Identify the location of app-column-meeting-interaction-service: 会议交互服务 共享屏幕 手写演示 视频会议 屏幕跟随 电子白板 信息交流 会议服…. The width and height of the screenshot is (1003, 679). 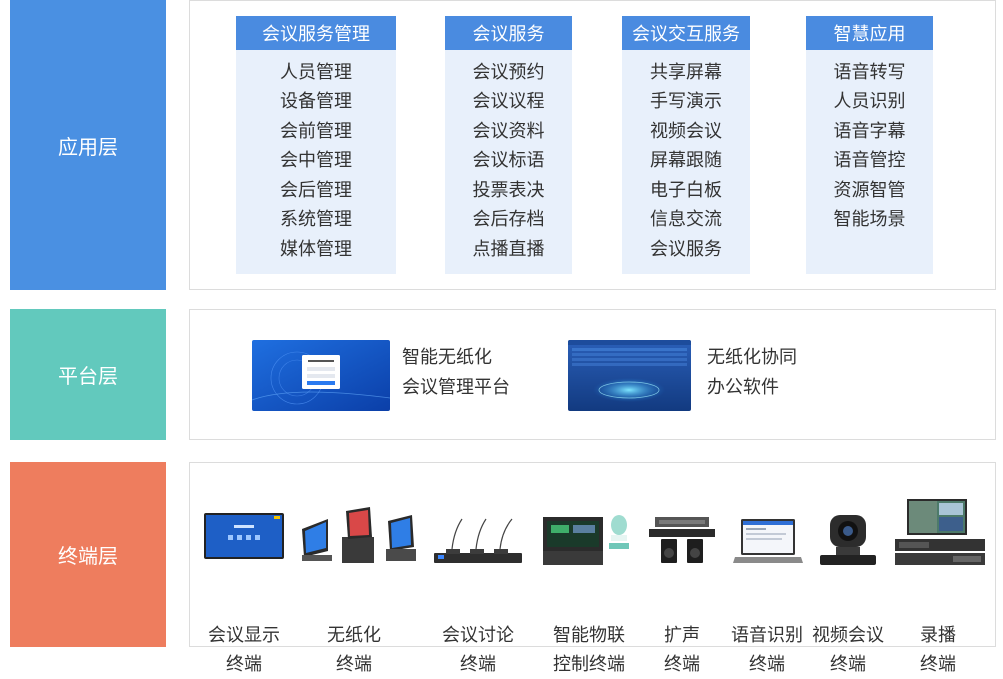
(686, 145).